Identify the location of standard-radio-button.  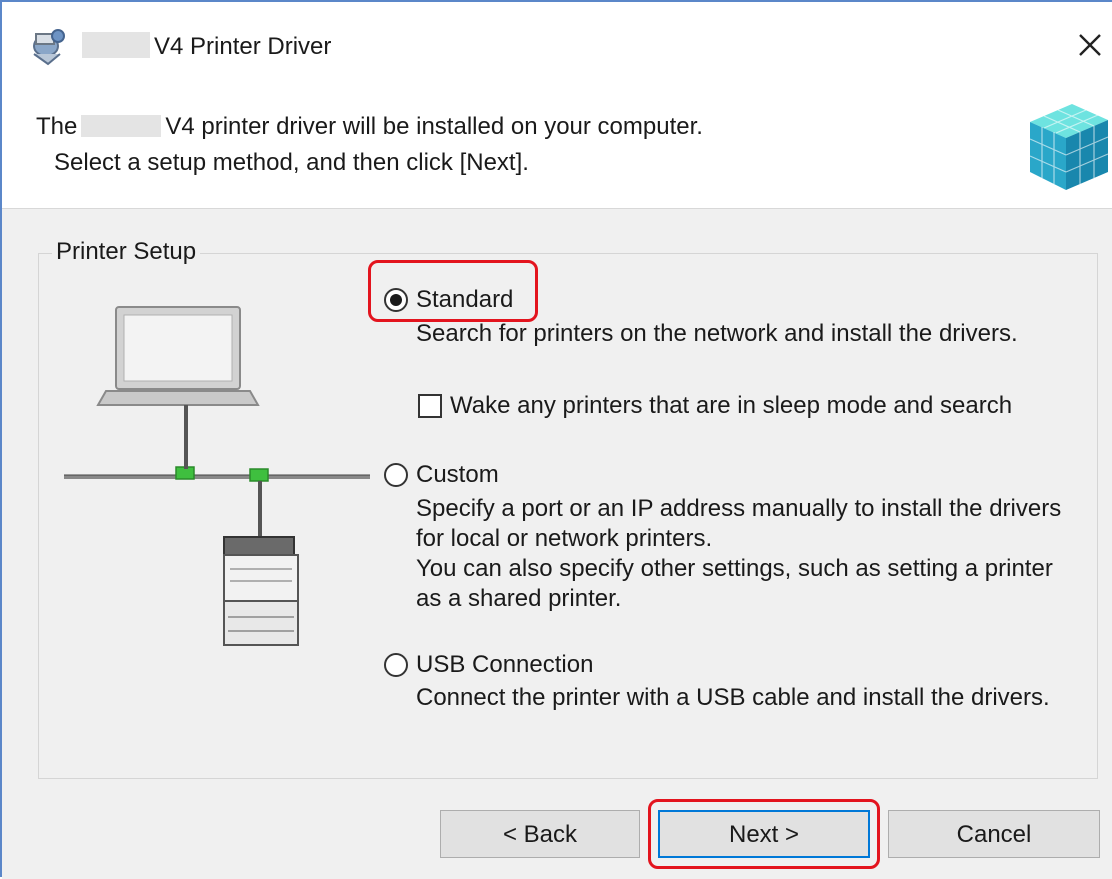
(396, 300).